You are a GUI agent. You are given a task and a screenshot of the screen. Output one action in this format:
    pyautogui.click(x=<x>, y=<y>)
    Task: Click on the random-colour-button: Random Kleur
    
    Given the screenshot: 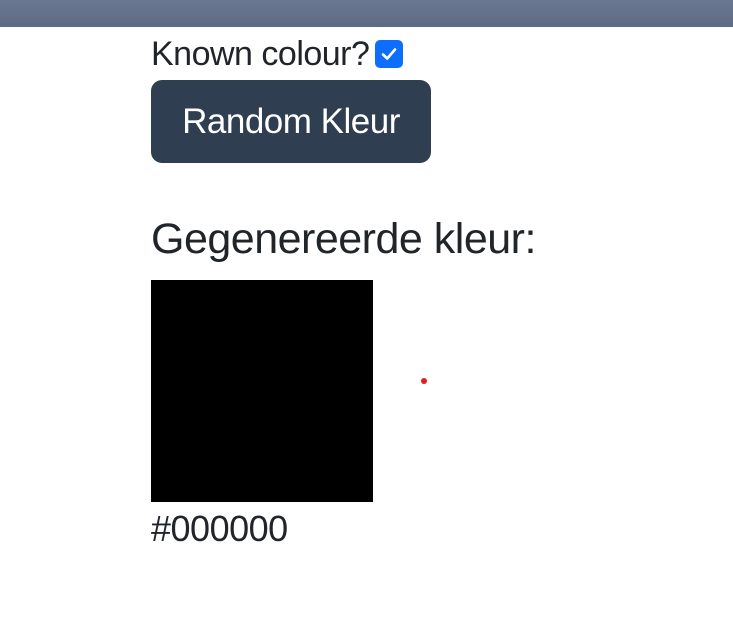 What is the action you would take?
    pyautogui.click(x=291, y=121)
    